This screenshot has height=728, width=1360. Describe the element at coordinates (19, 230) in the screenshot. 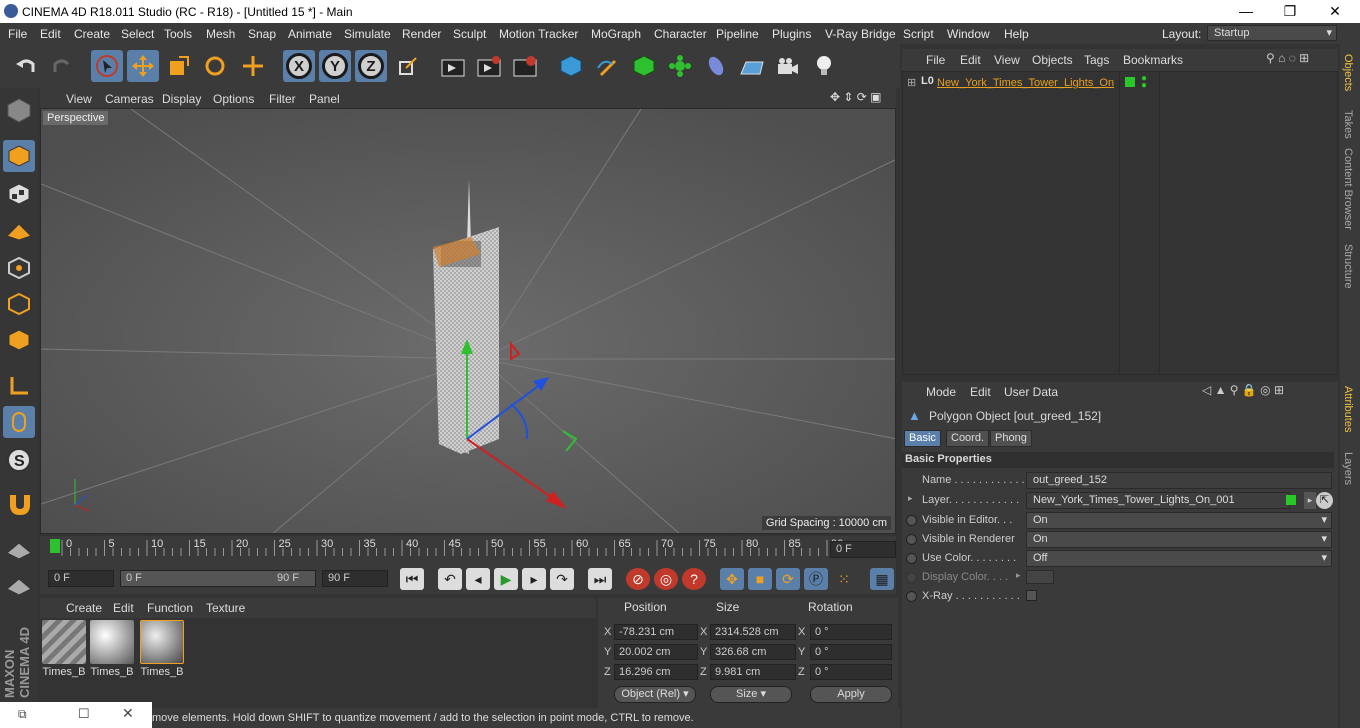

I see `workplane-button` at that location.